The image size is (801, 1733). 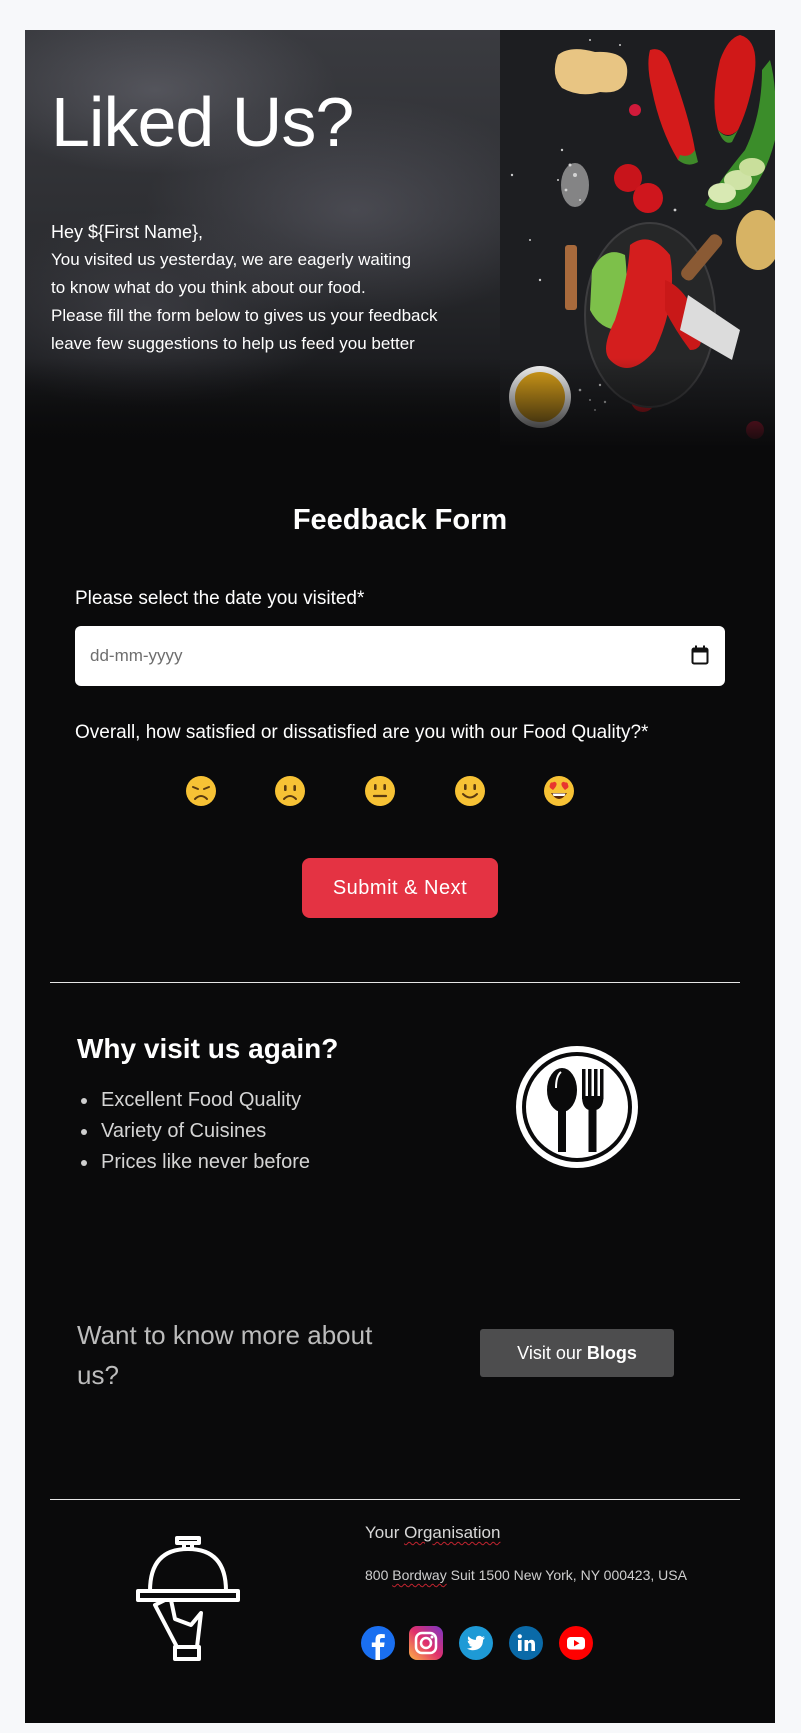 I want to click on visit-date-input: dd-mm-yyyy, so click(x=400, y=656).